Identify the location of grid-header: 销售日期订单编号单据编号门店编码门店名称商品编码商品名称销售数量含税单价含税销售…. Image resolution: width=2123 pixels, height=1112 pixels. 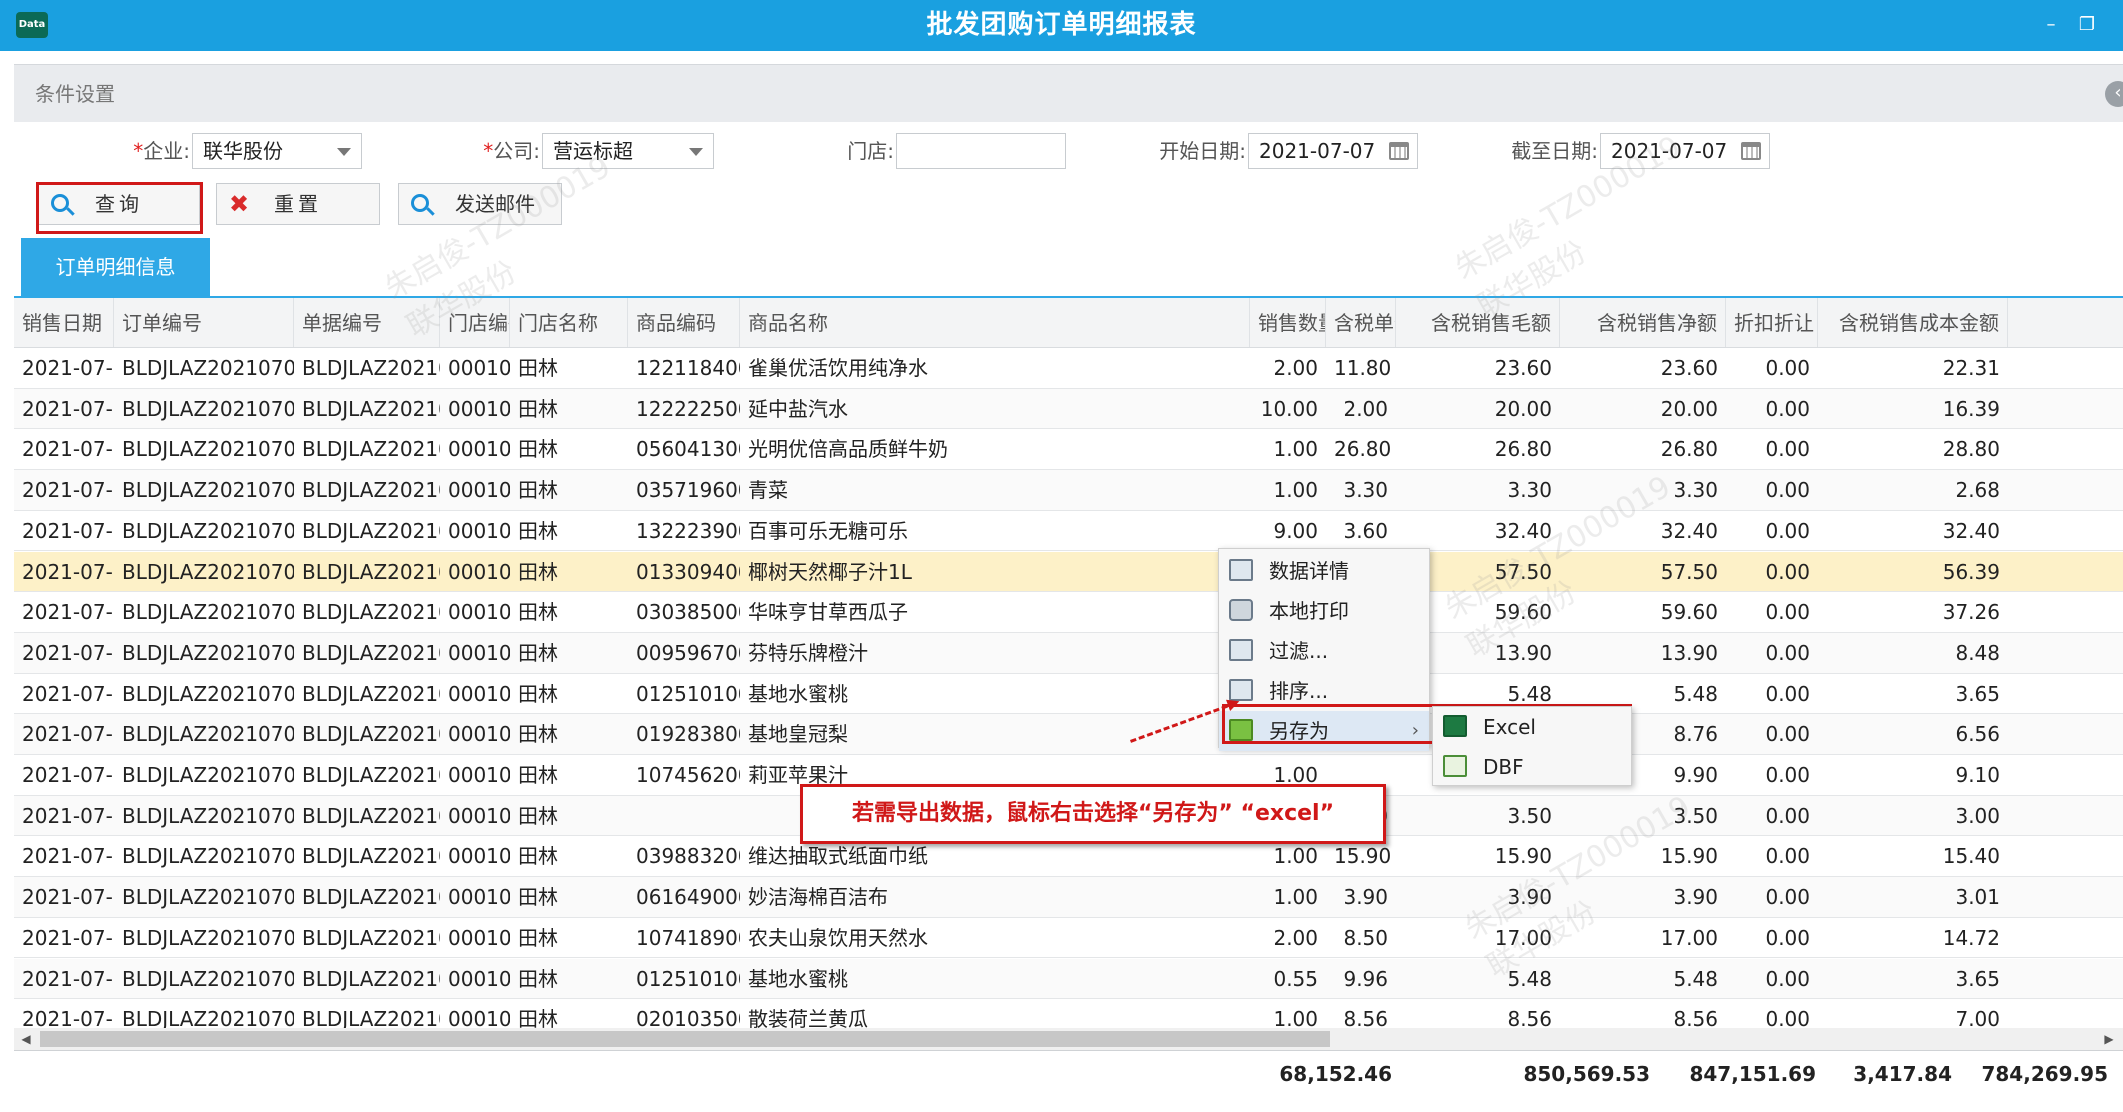
(1068, 323).